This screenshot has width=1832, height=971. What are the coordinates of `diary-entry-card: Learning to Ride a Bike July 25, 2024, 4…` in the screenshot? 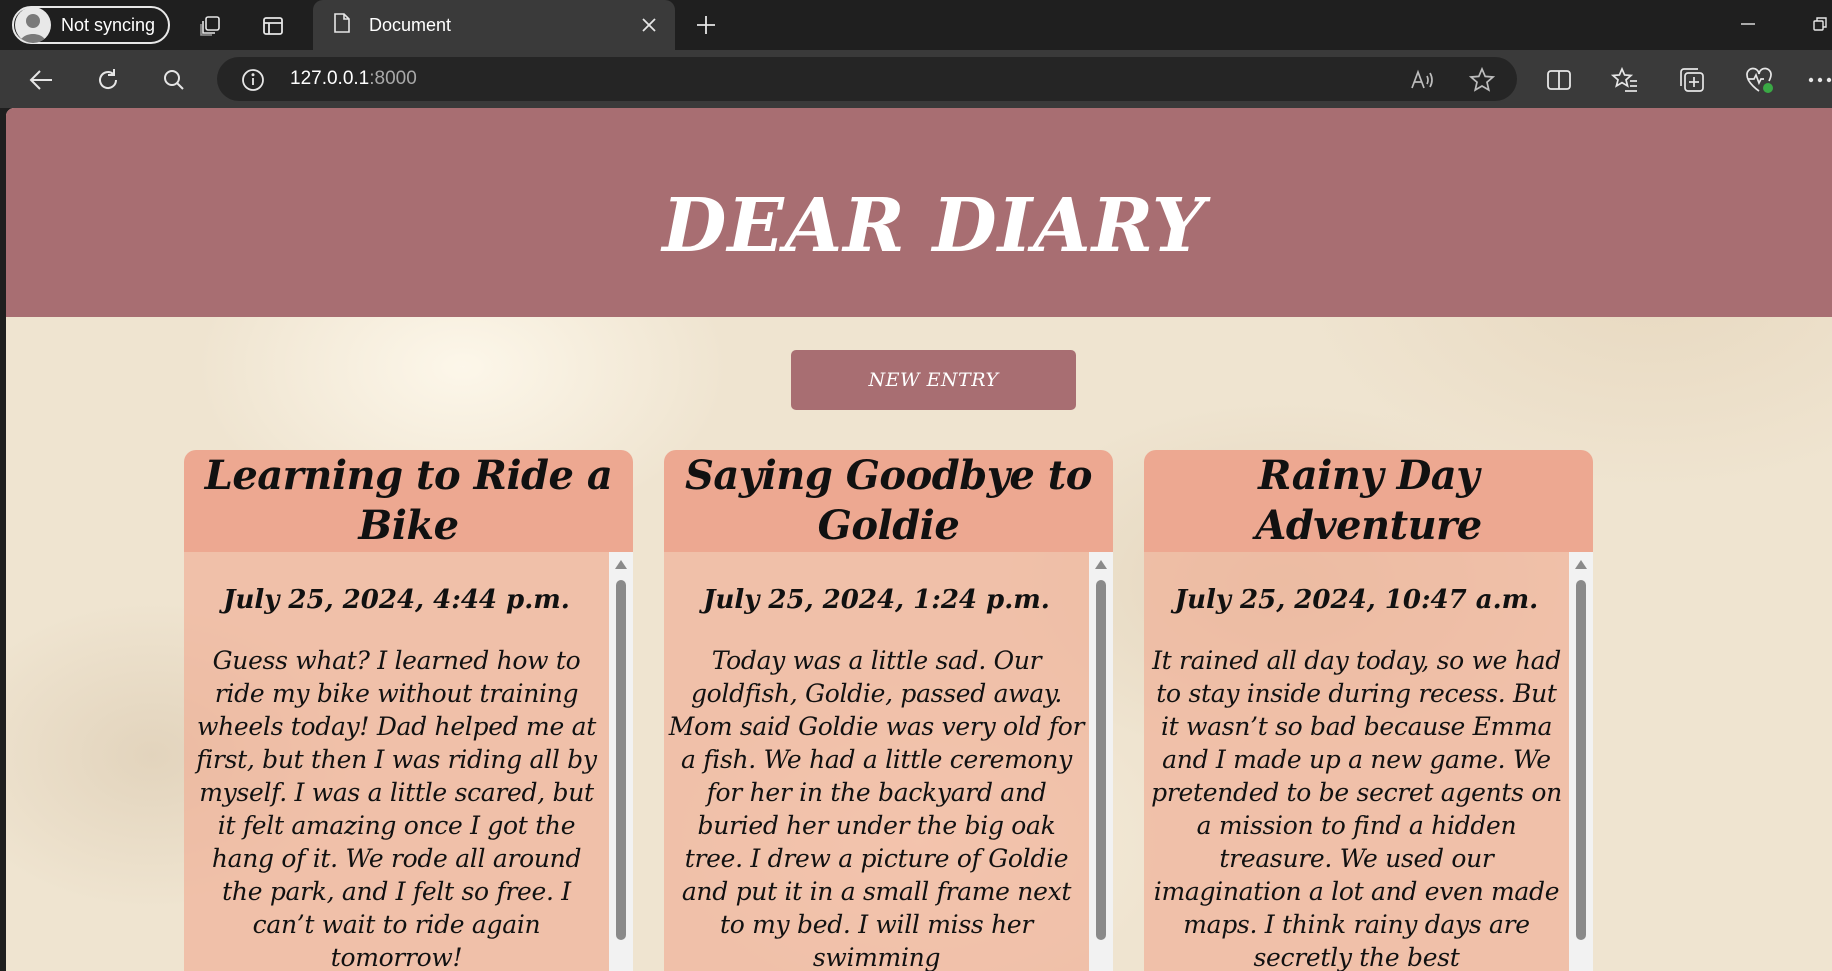 It's located at (408, 710).